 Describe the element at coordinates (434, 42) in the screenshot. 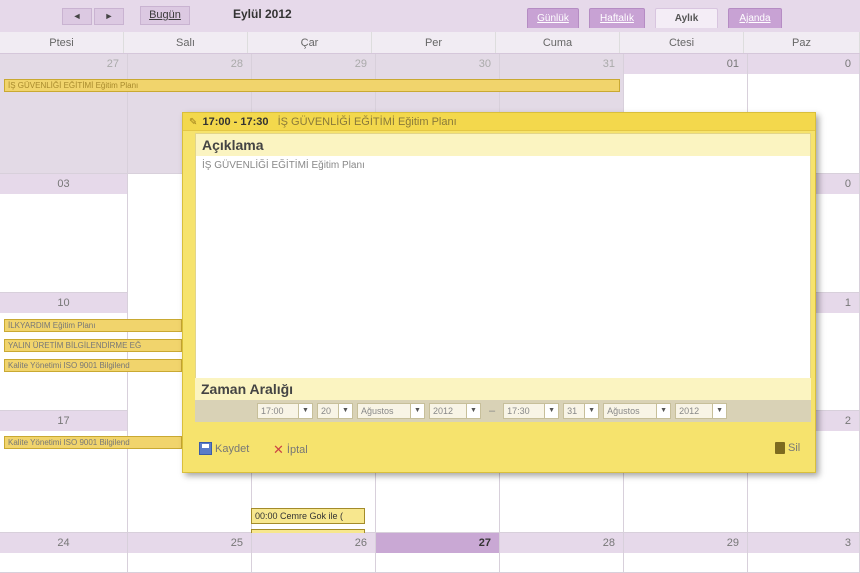

I see `weekday-header: Per` at that location.